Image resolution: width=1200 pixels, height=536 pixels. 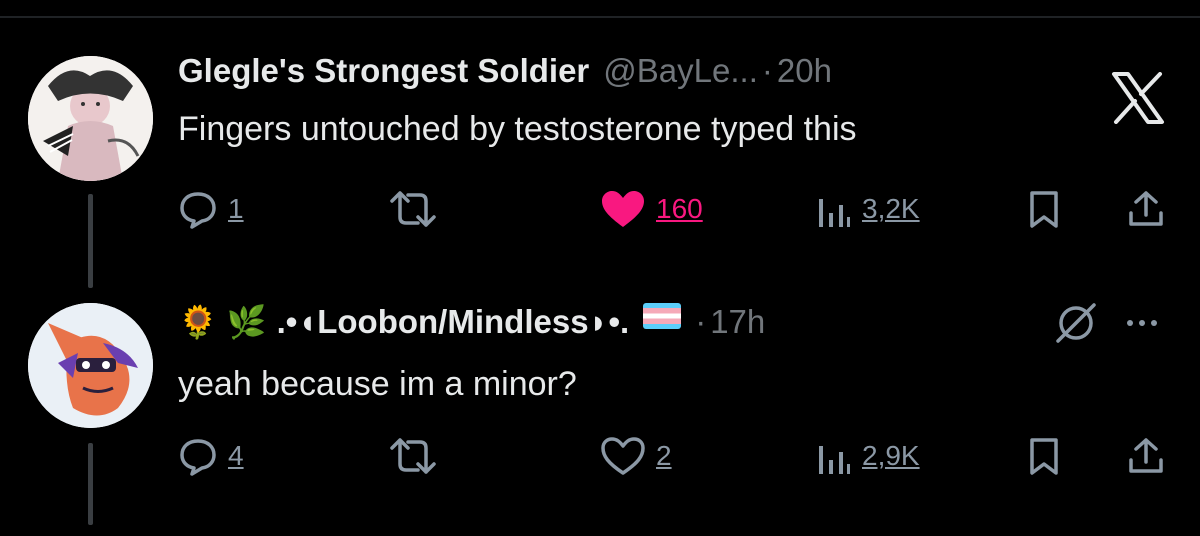 I want to click on tweet-header: 🌻 🌿 .•◖Loobon/Mindless◗•. · 17h, so click(x=471, y=322).